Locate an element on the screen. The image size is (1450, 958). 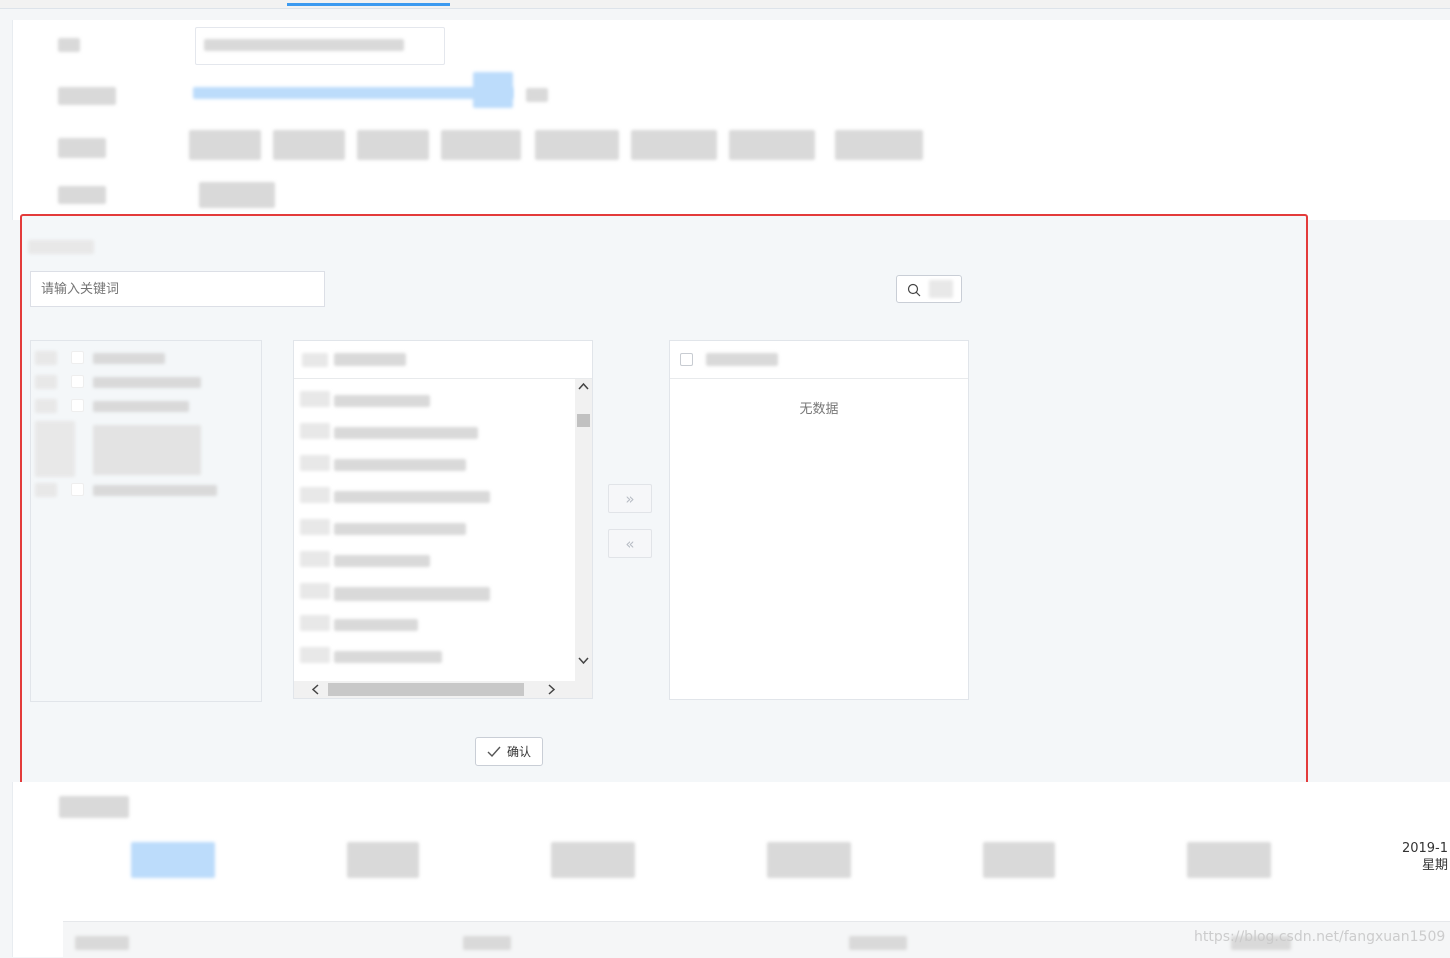
panel-title is located at coordinates (61, 247).